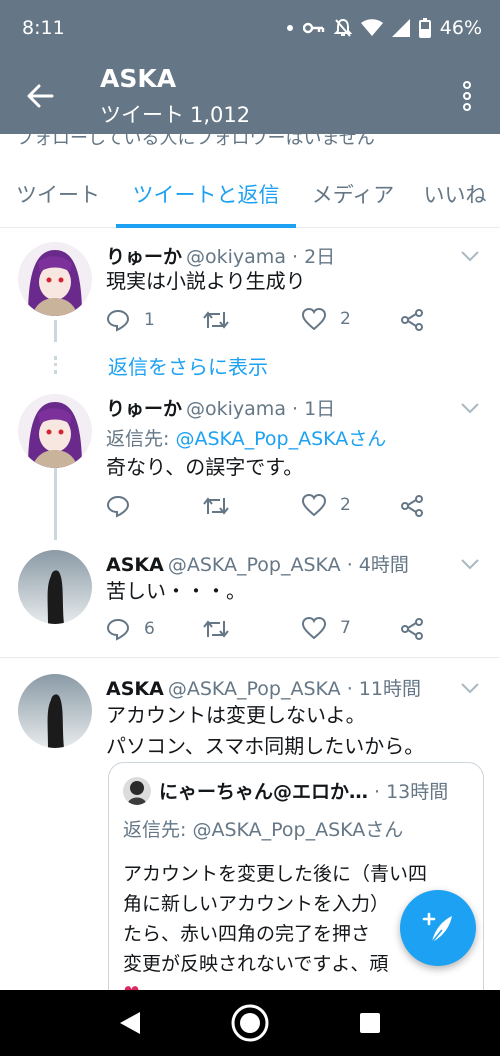 The image size is (500, 1056). I want to click on arrow-left-icon, so click(40, 96).